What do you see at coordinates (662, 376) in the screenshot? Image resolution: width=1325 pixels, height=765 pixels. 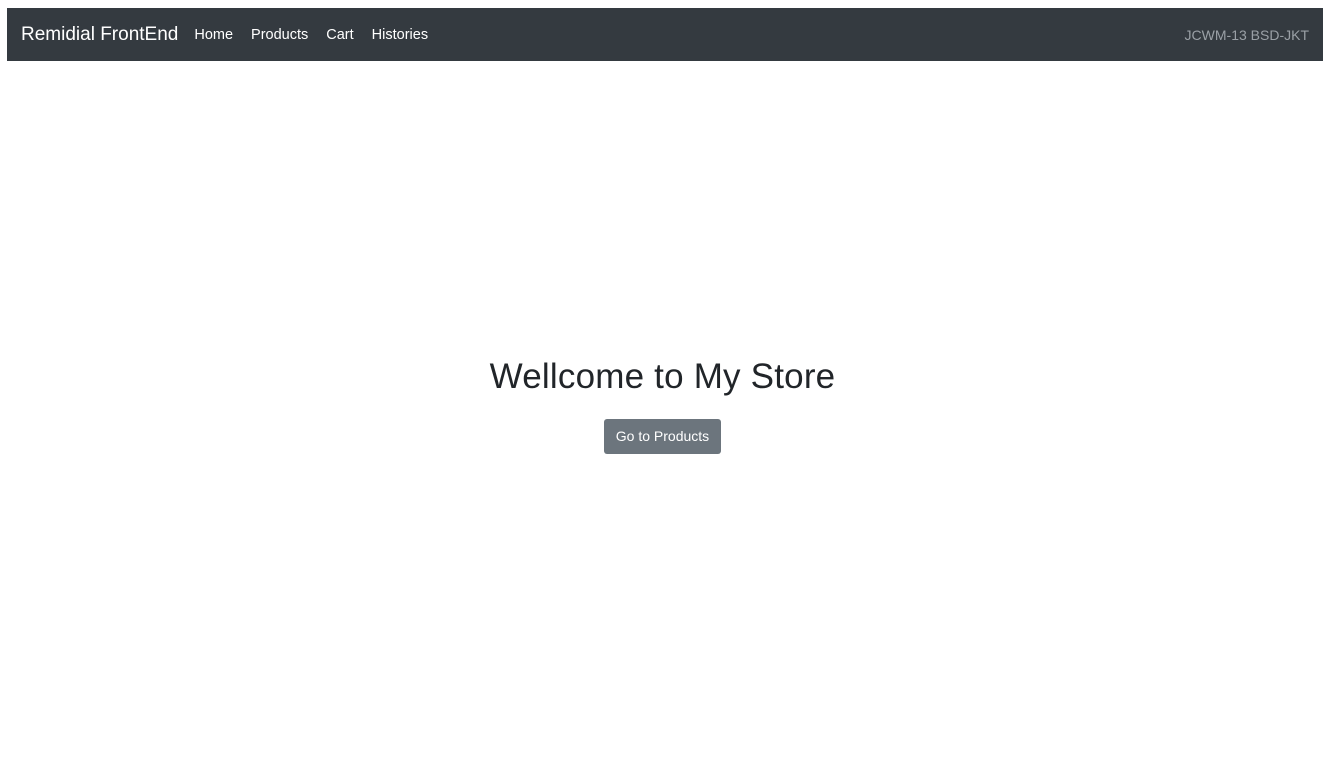 I see `page-title: Wellcome to My Store` at bounding box center [662, 376].